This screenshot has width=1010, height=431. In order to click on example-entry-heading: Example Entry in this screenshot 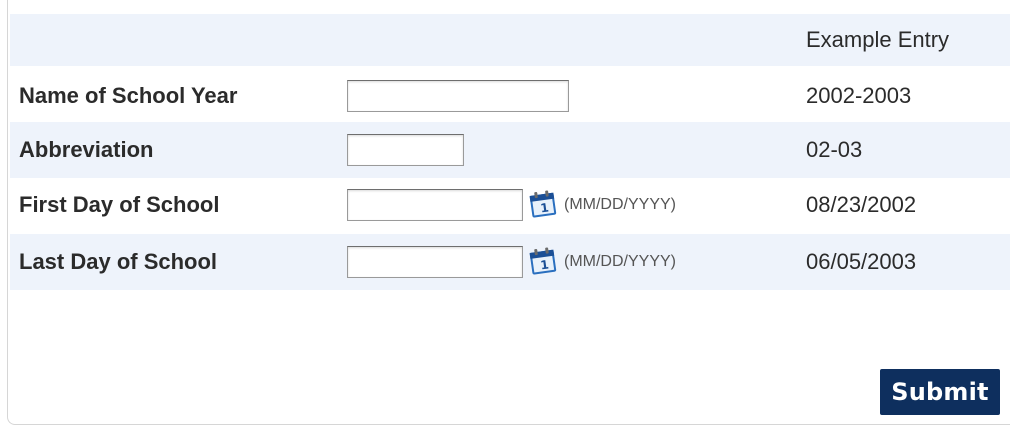, I will do `click(878, 39)`.